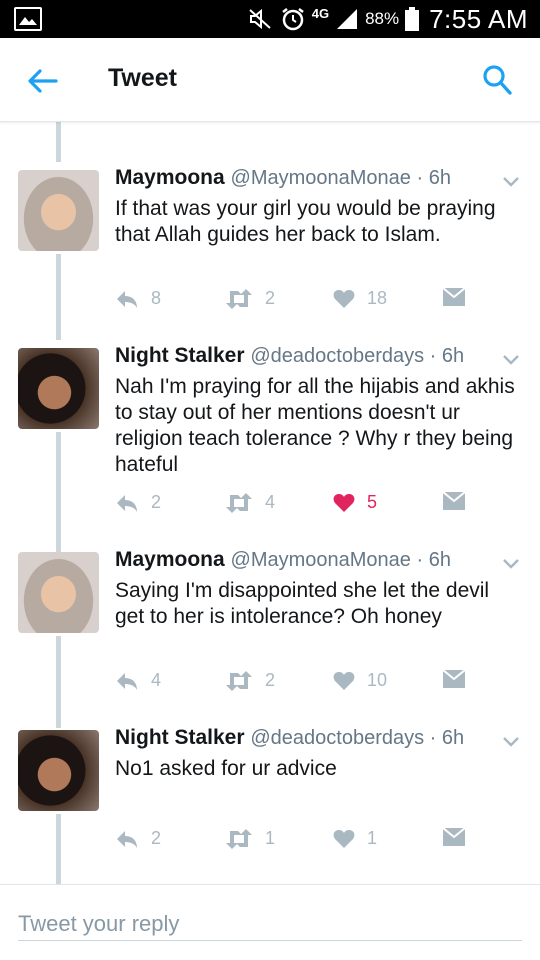  Describe the element at coordinates (372, 502) in the screenshot. I see `like-count: 5` at that location.